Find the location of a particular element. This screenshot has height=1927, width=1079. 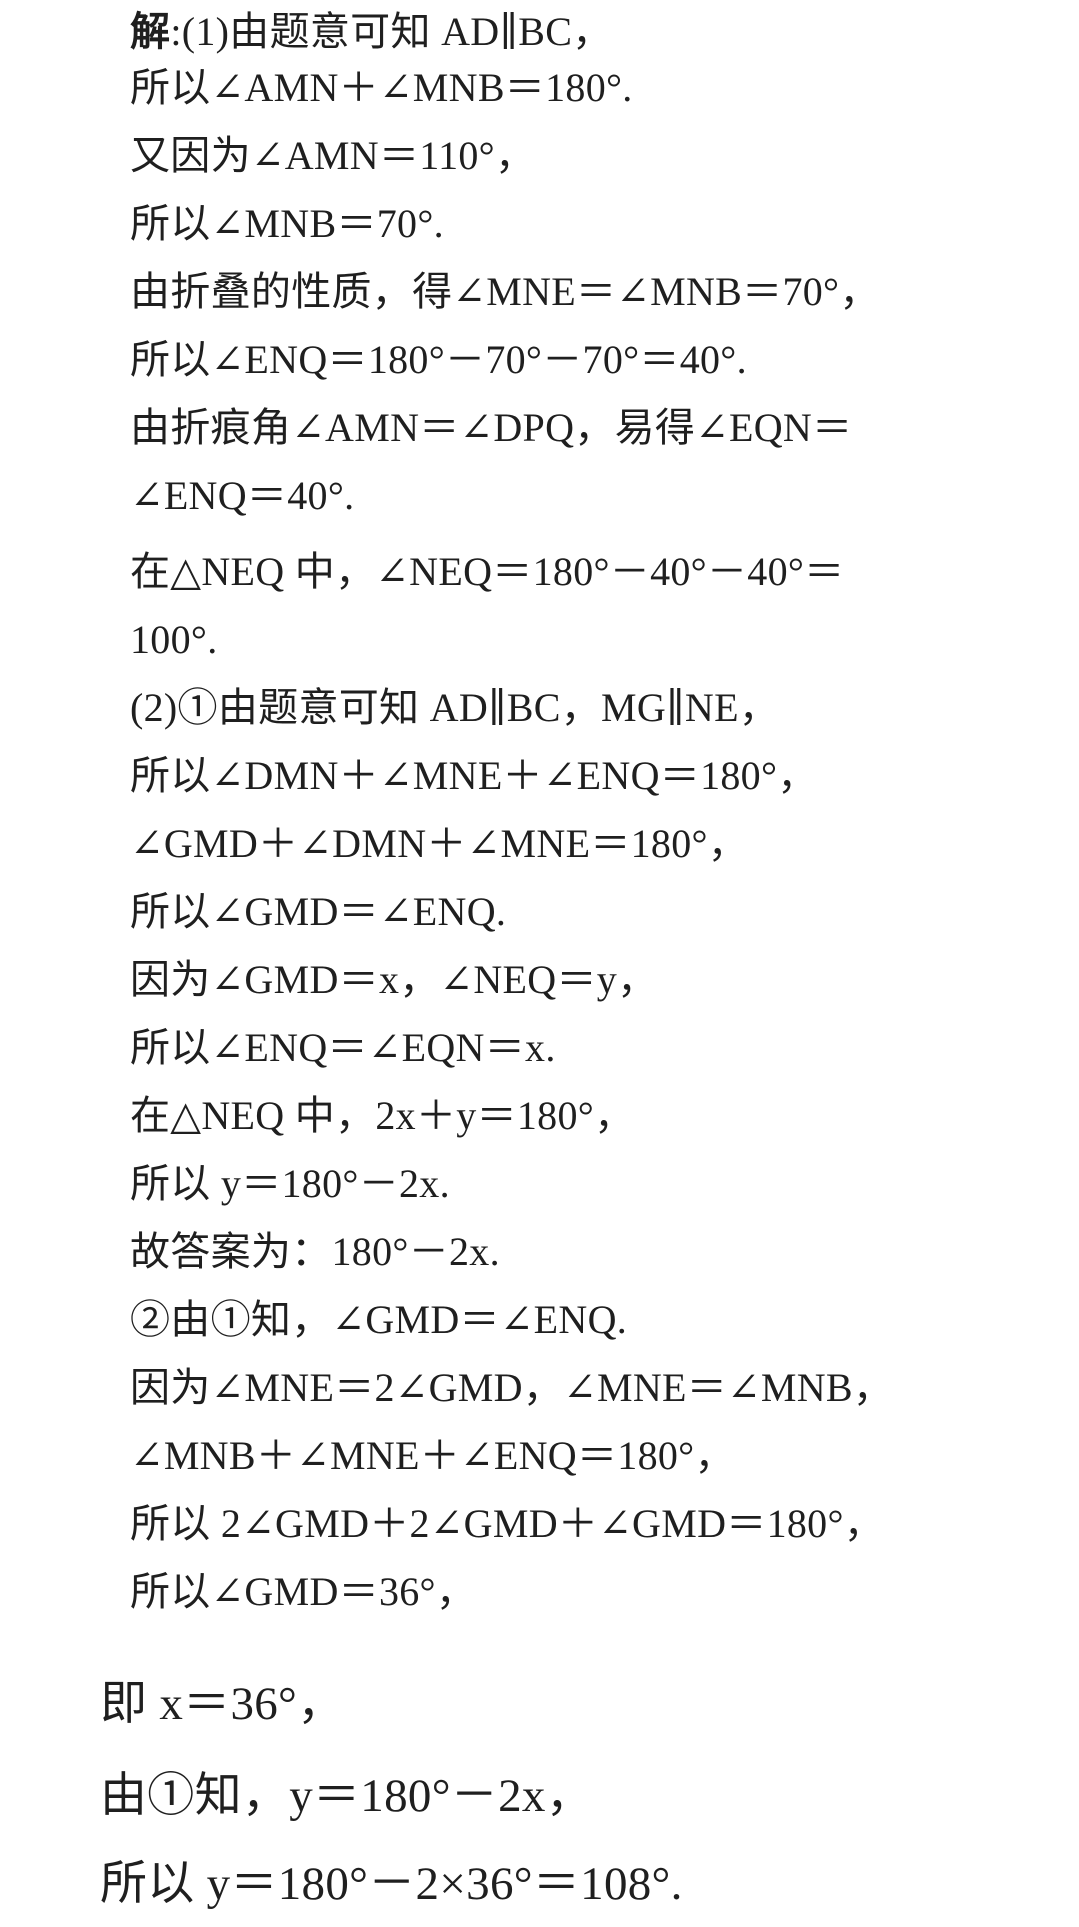

solution-label: 解 is located at coordinates (150, 31).